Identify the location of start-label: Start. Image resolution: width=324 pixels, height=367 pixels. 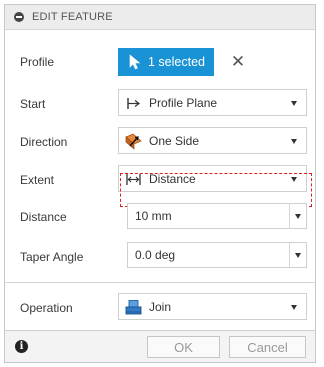
(33, 104).